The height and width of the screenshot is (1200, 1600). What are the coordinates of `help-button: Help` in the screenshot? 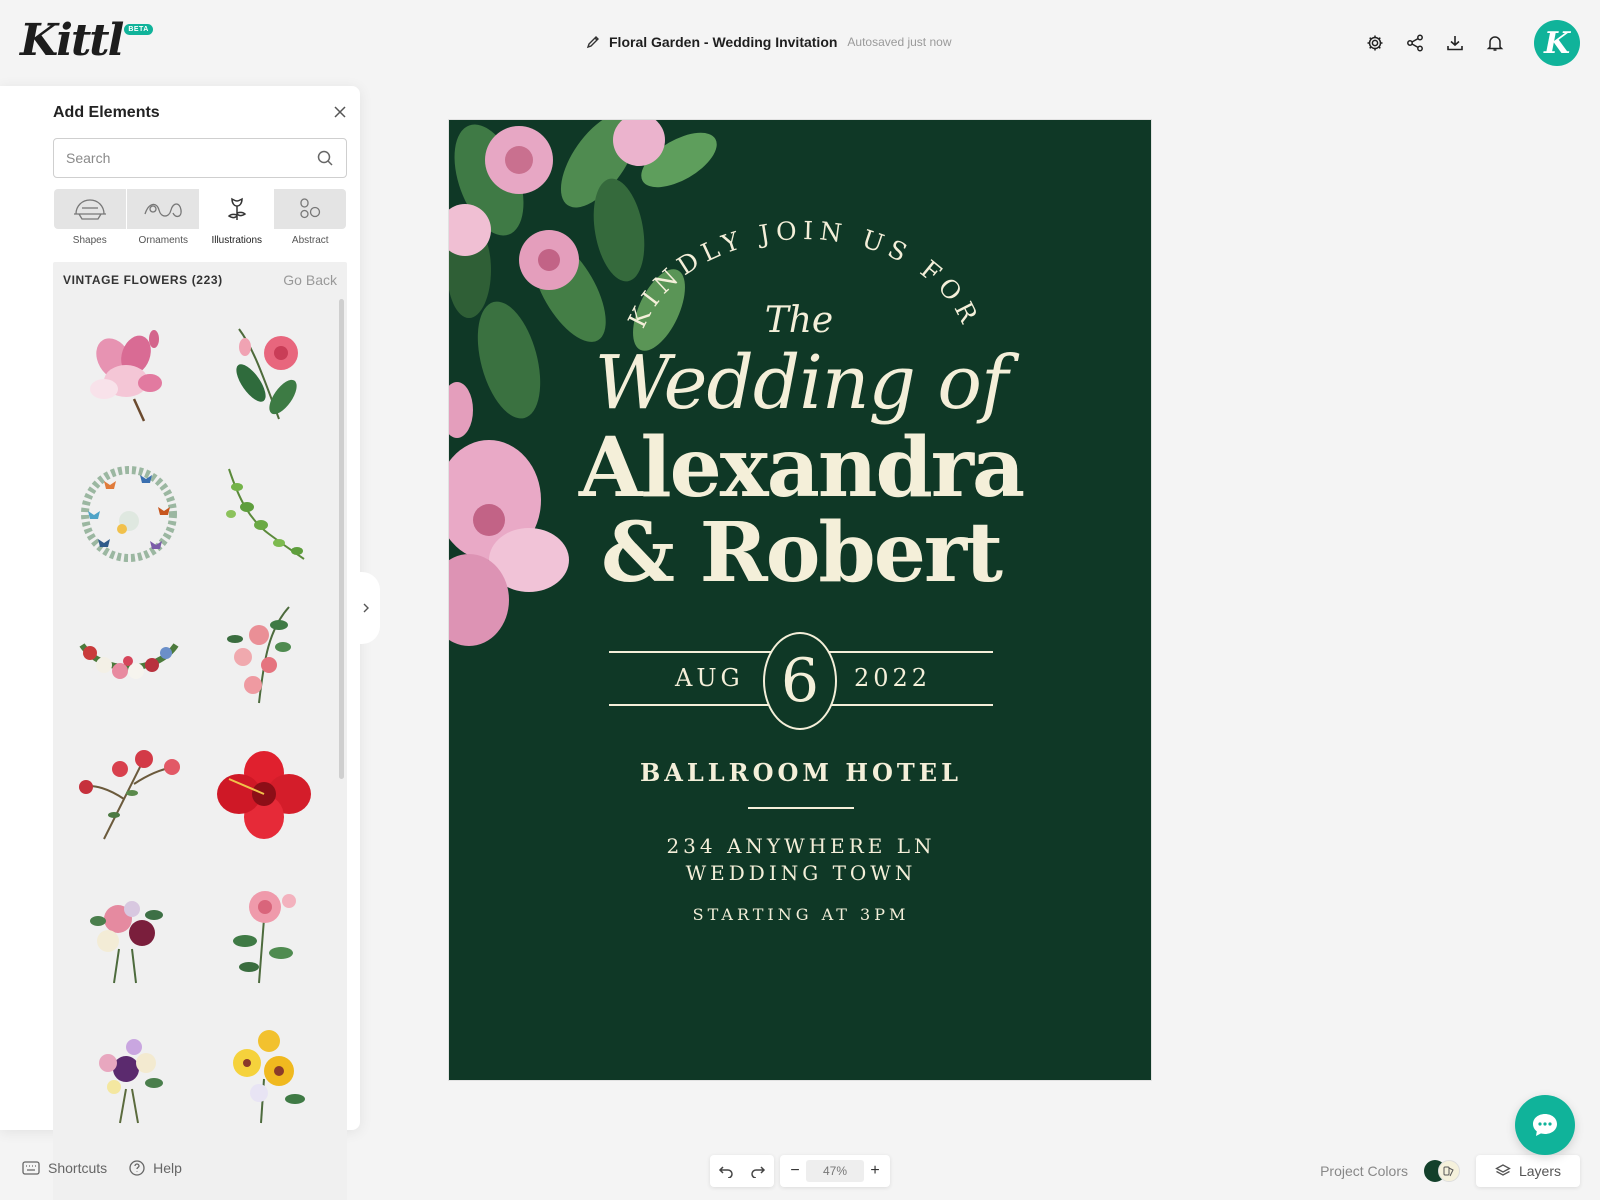 It's located at (155, 1168).